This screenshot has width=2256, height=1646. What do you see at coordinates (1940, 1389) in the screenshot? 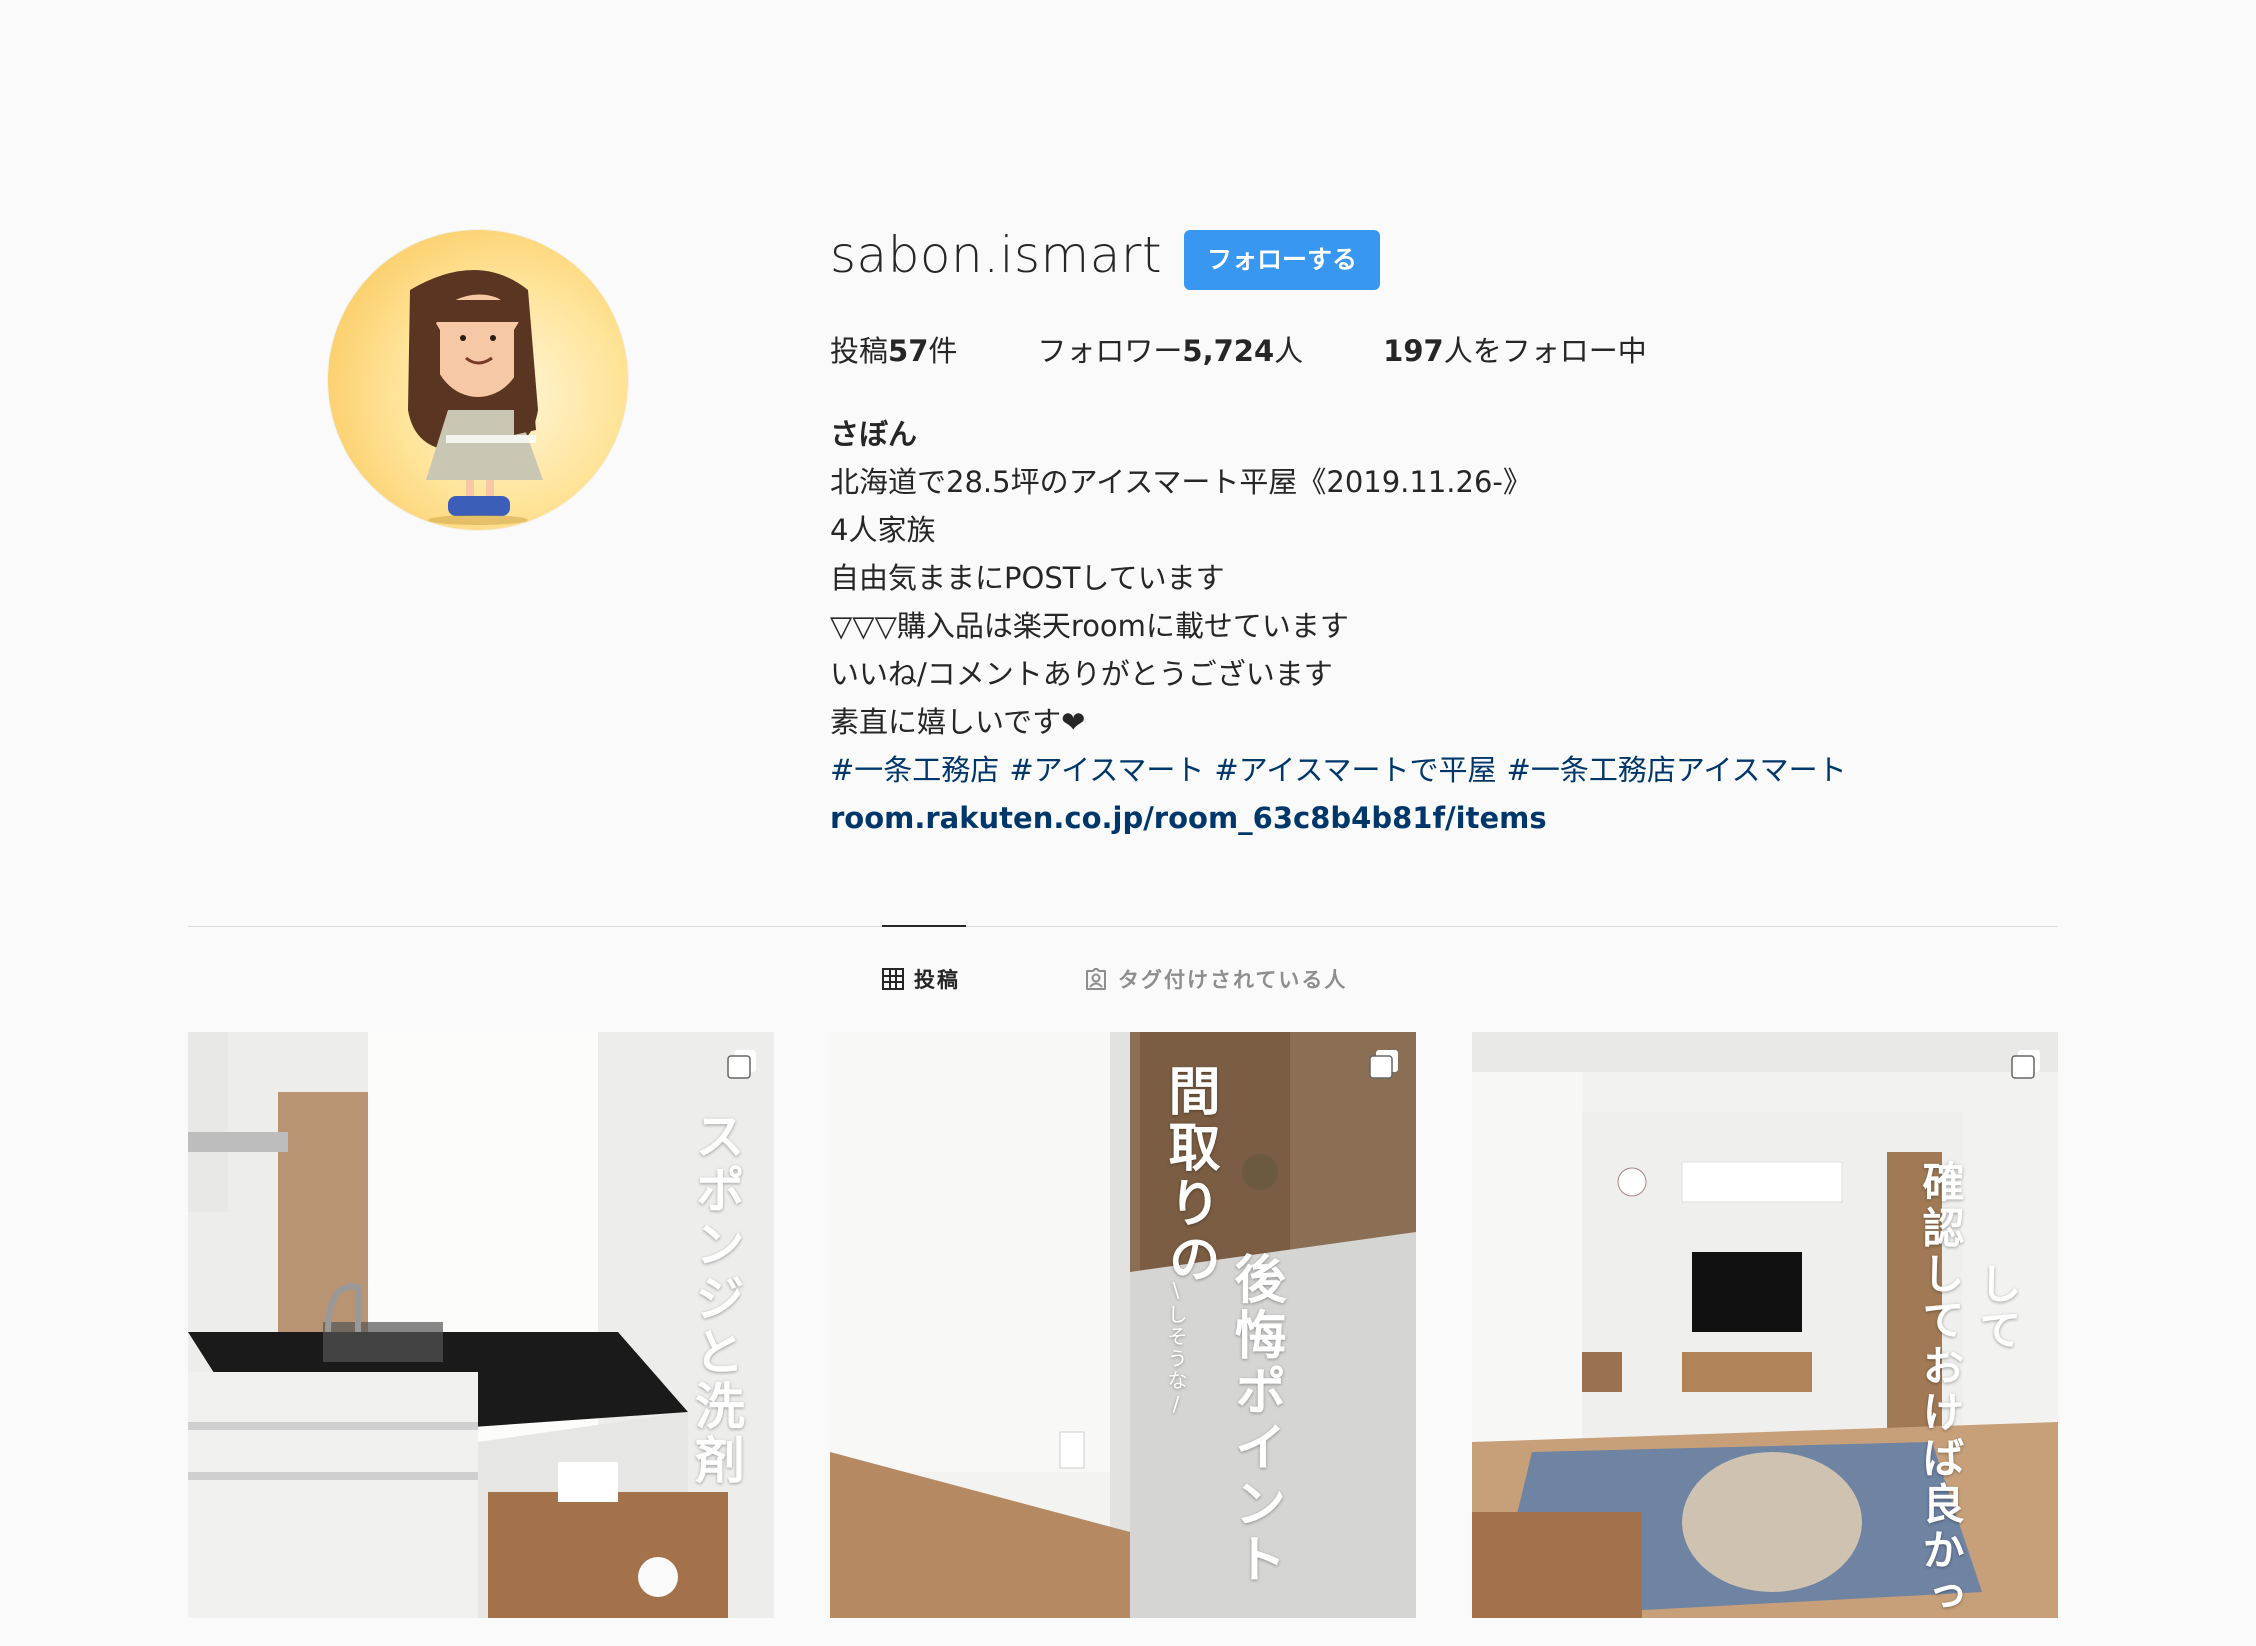
I see `post-caption: 確認しておけば良かったこ` at bounding box center [1940, 1389].